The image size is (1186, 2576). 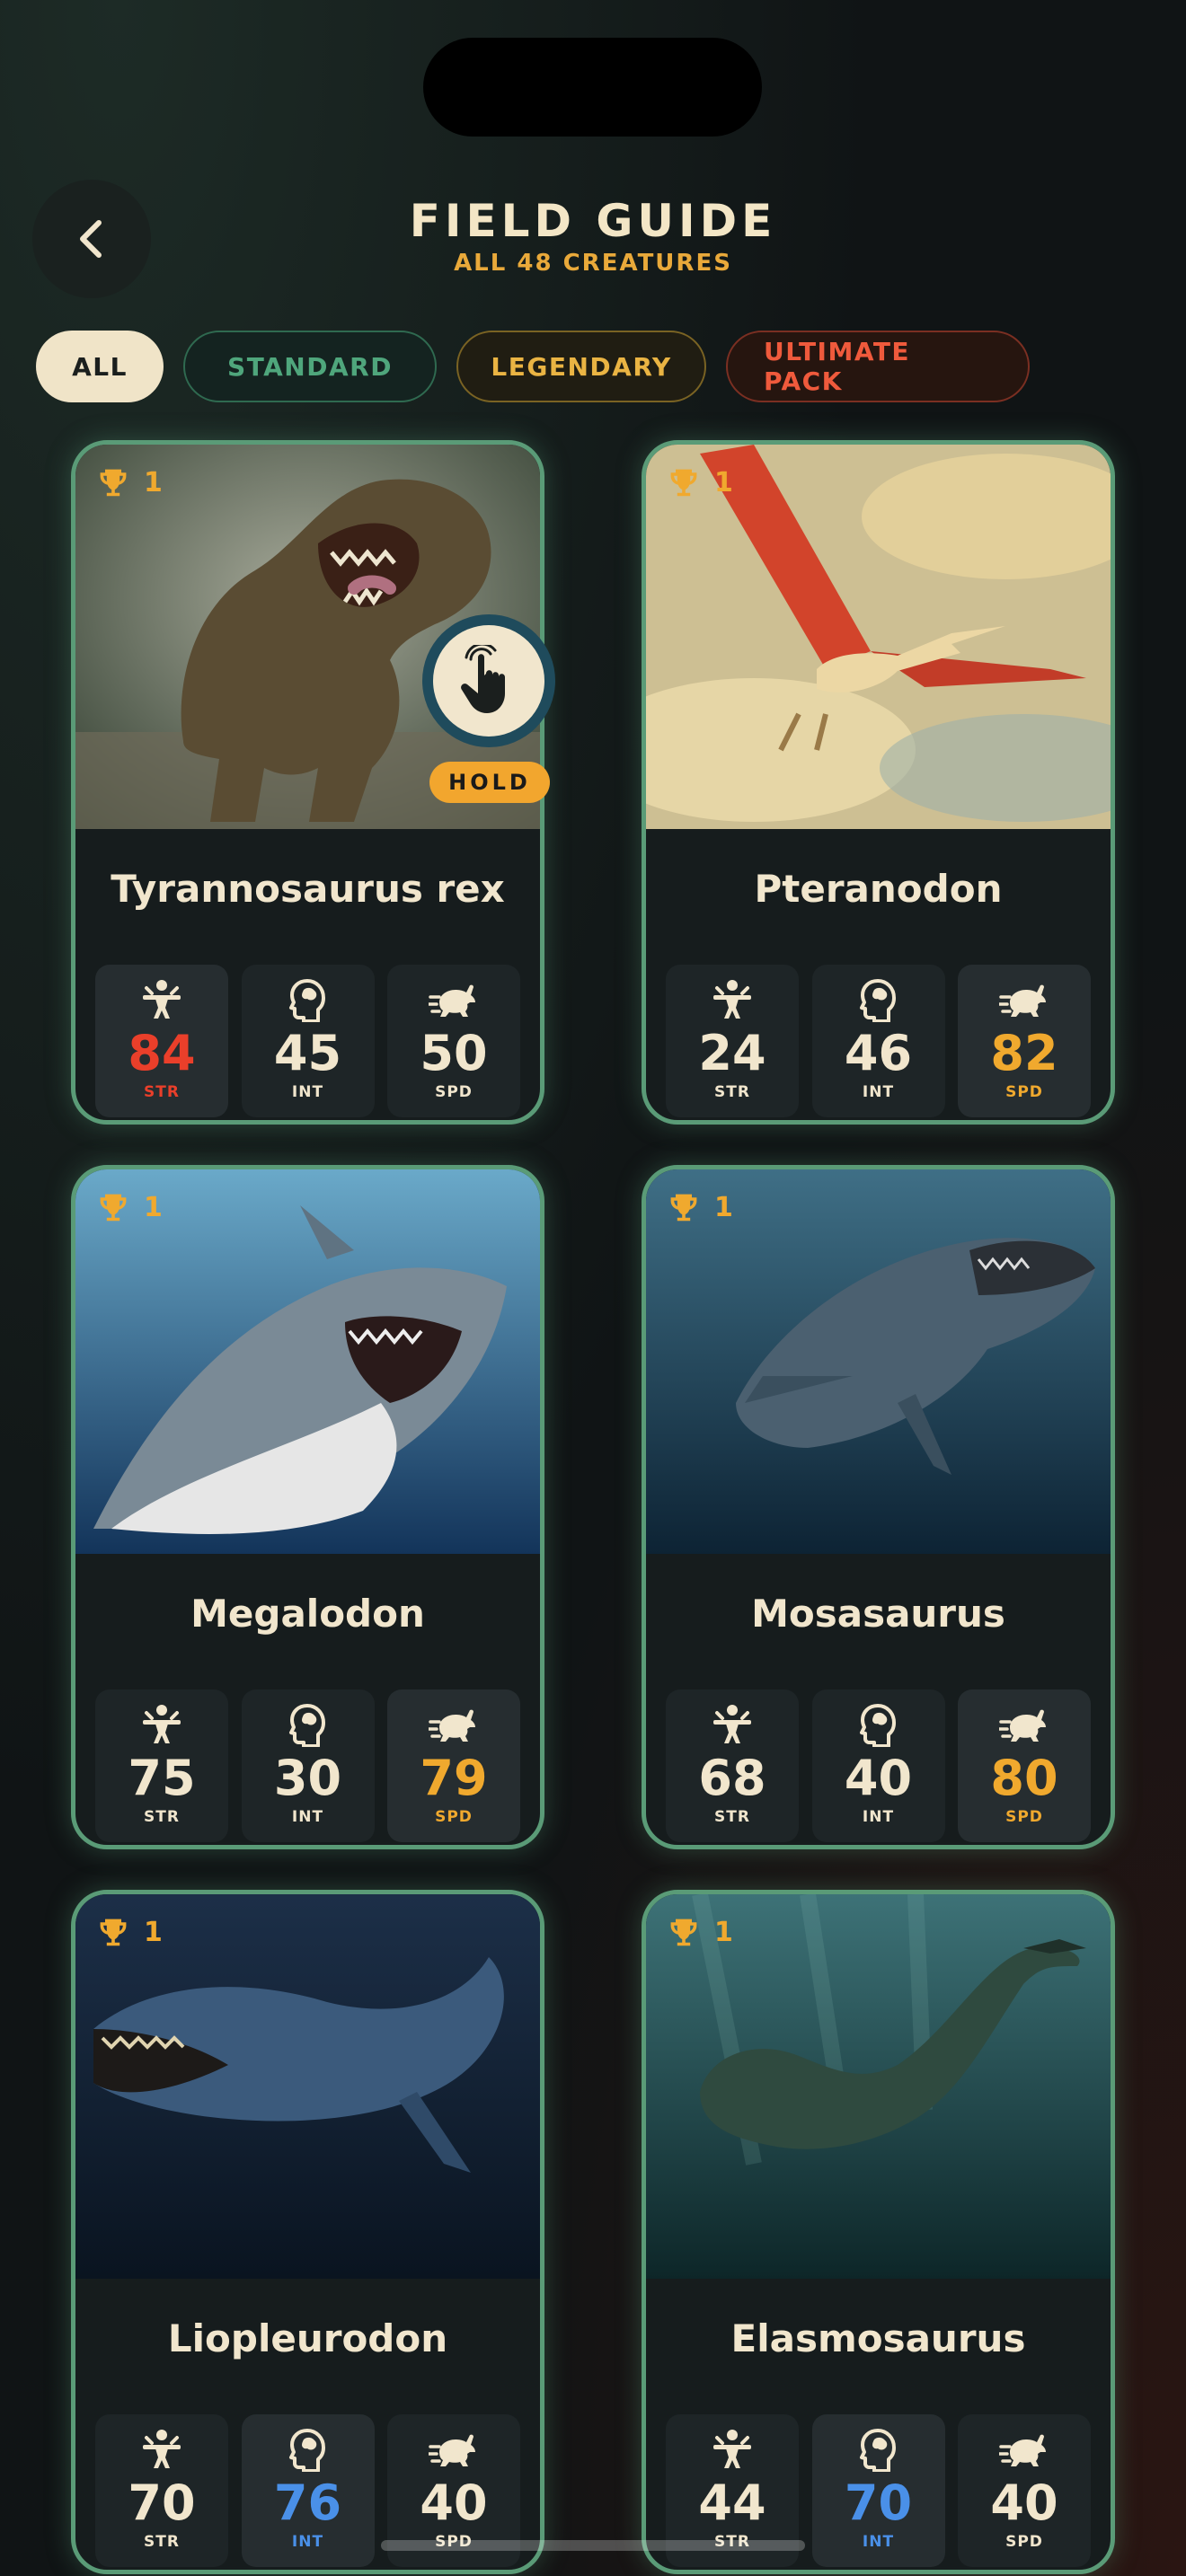 I want to click on stat-value: 82, so click(x=1024, y=1053).